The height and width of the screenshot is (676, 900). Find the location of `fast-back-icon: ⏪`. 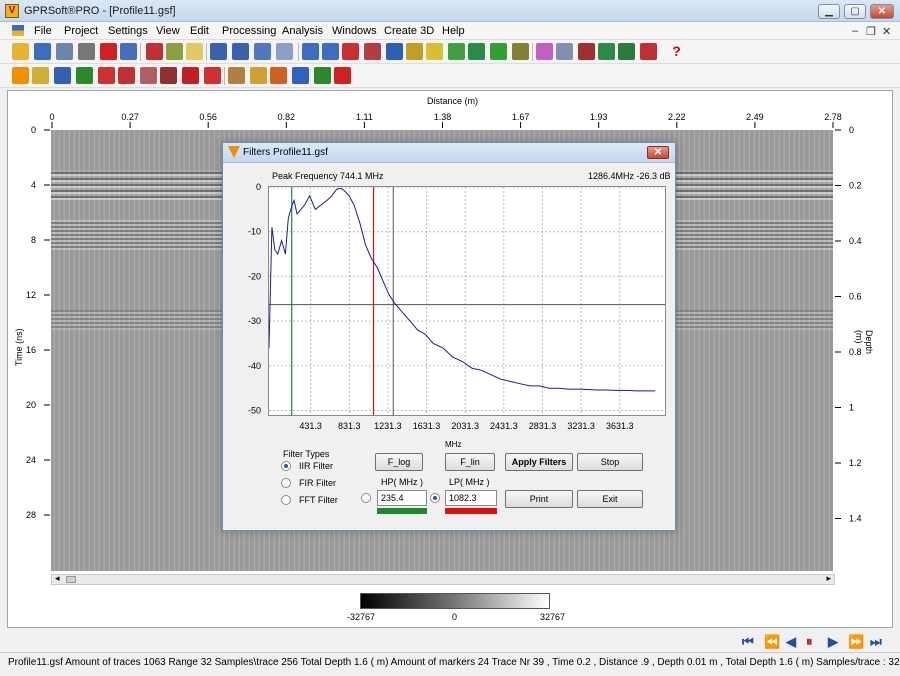

fast-back-icon: ⏪ is located at coordinates (772, 642).